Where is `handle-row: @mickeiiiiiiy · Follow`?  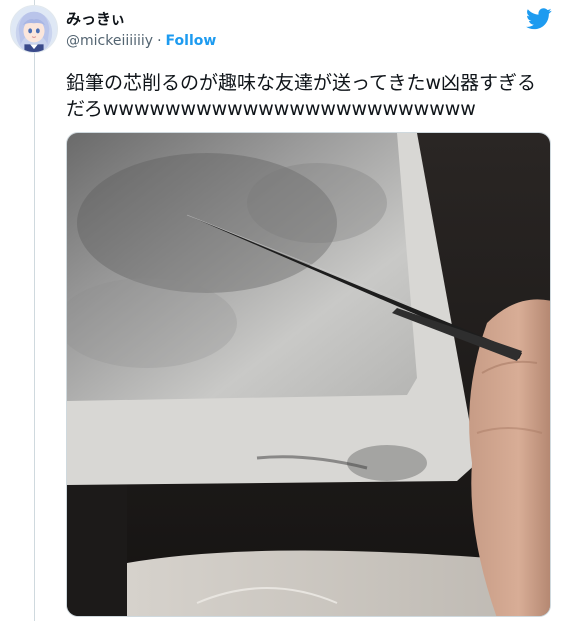 handle-row: @mickeiiiiiiy · Follow is located at coordinates (141, 41).